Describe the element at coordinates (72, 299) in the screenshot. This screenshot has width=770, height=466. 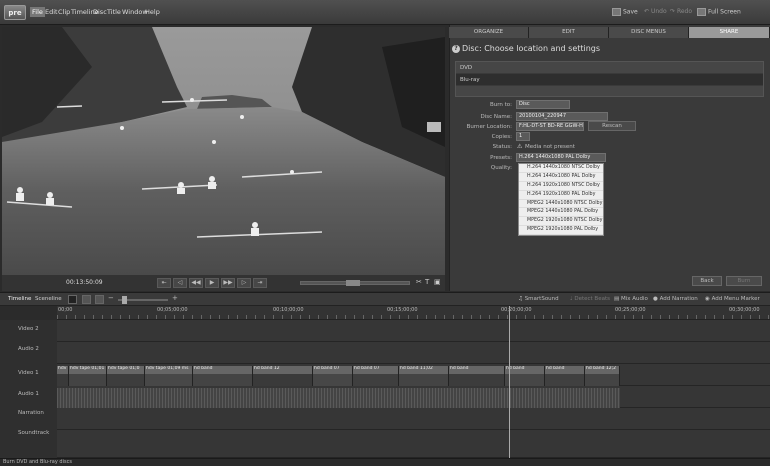
I see `selection-tool-icon` at that location.